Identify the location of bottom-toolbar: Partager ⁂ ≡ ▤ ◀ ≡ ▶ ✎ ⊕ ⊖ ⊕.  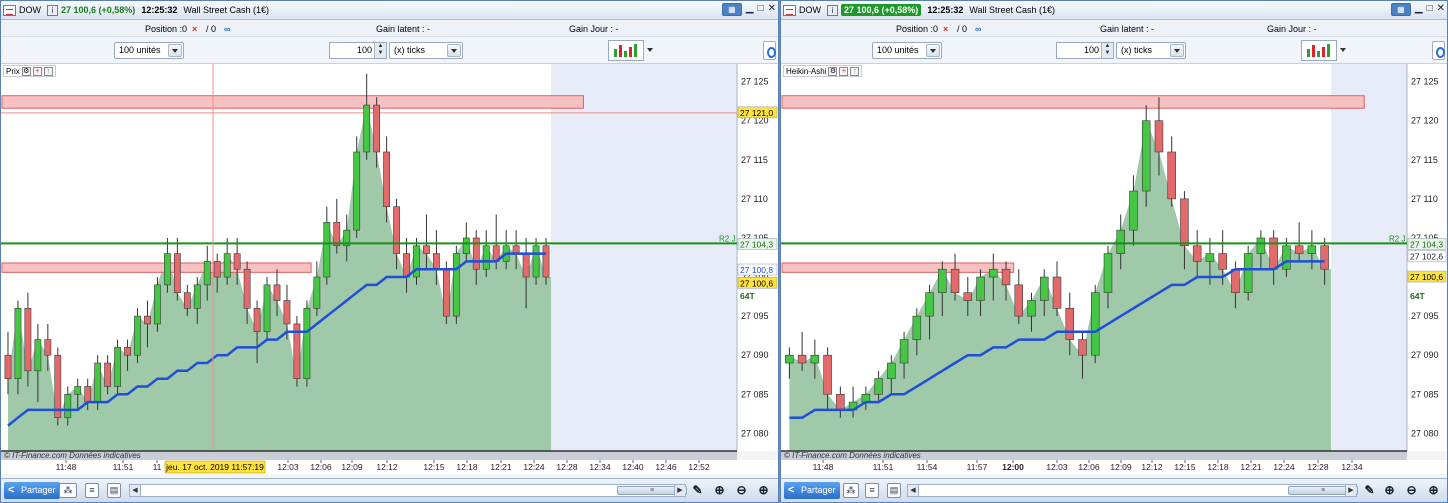
(1114, 490).